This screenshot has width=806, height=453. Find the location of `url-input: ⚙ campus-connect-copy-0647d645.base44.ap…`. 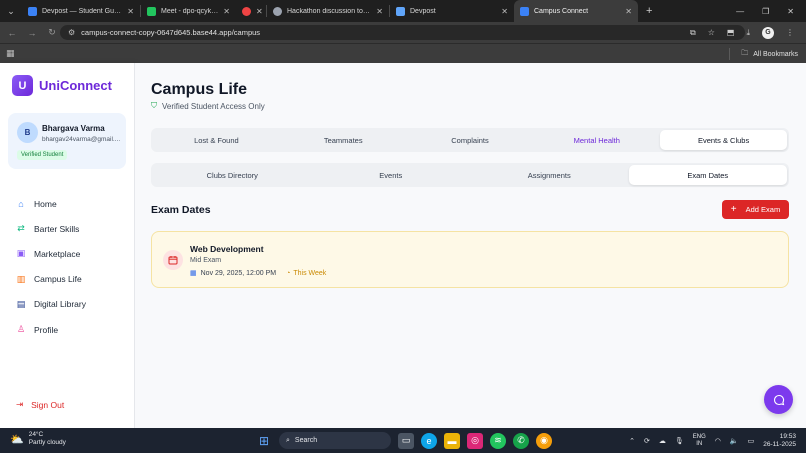

url-input: ⚙ campus-connect-copy-0647d645.base44.ap… is located at coordinates (402, 32).